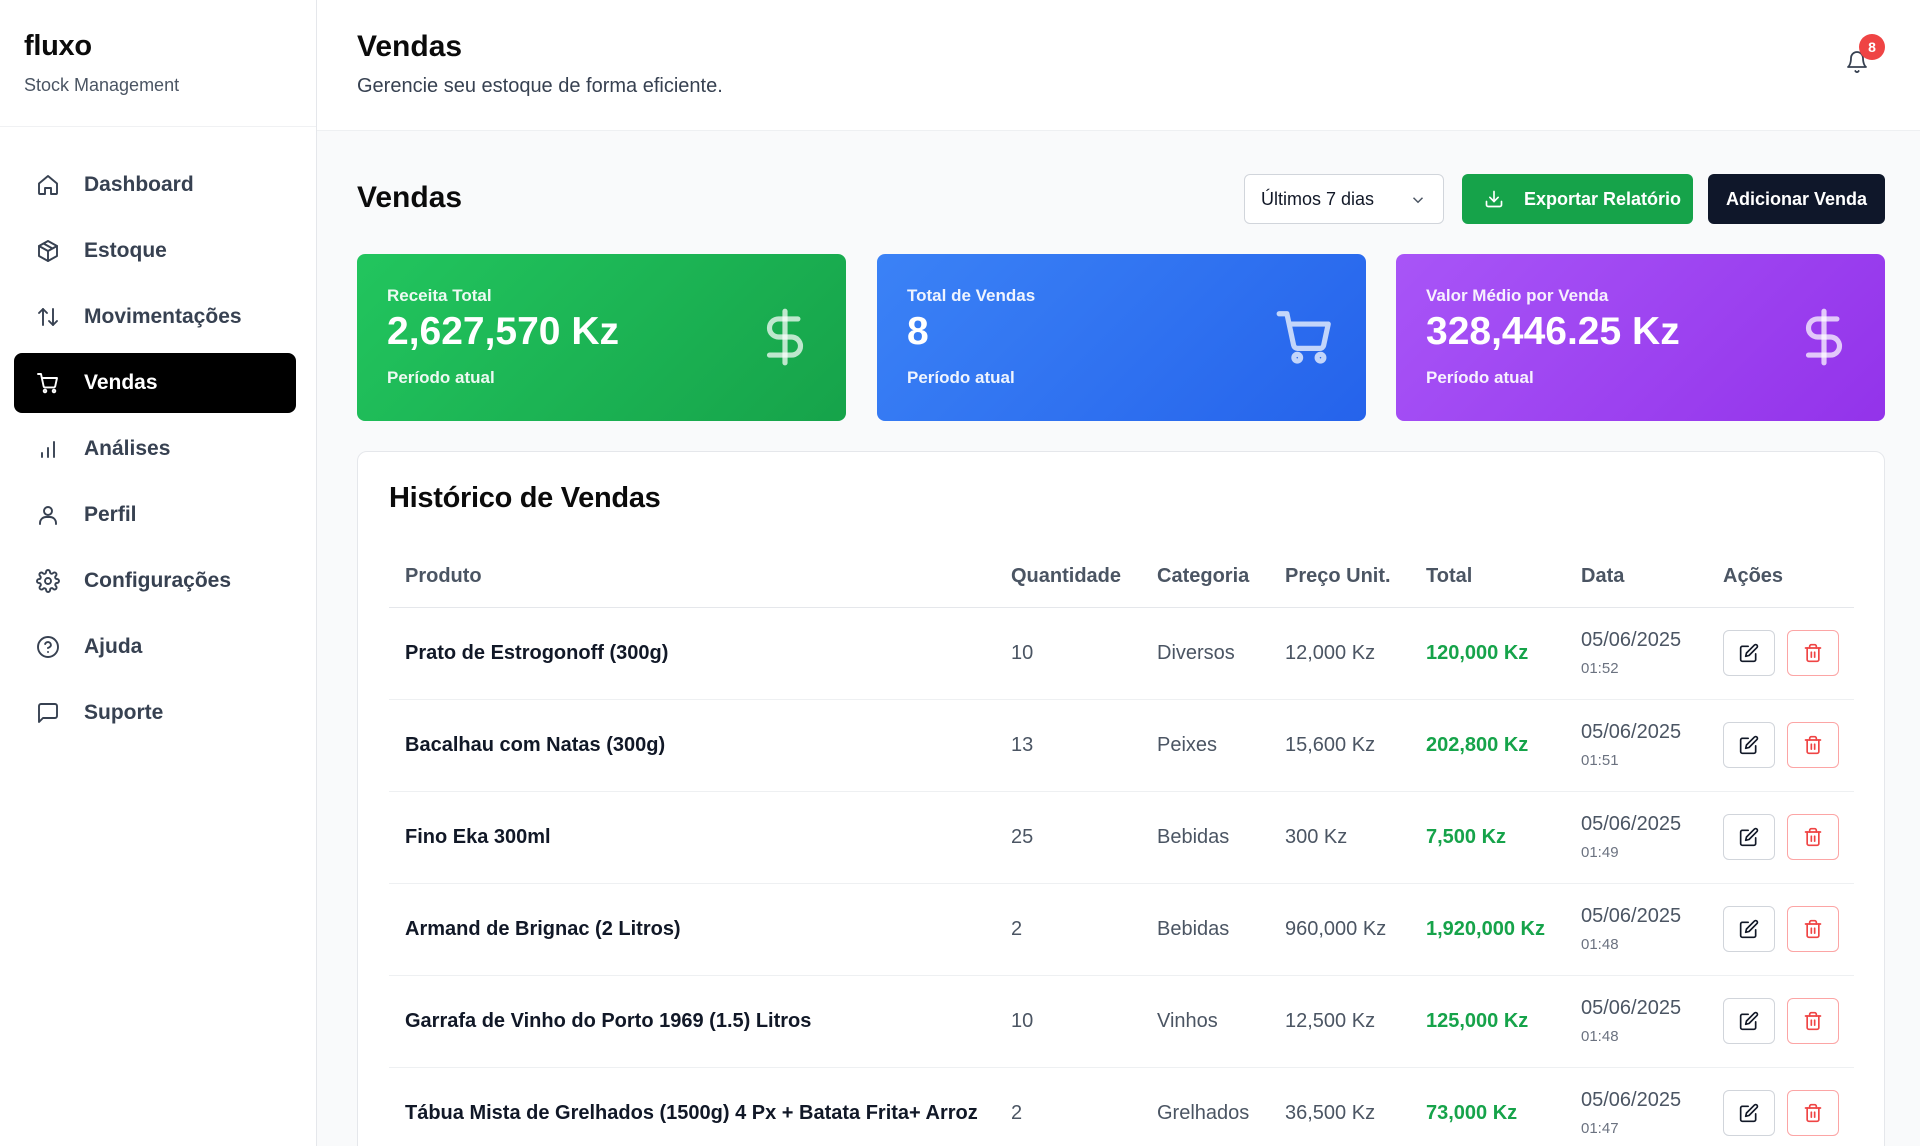 The height and width of the screenshot is (1146, 1920). Describe the element at coordinates (410, 197) in the screenshot. I see `section-title: Vendas` at that location.